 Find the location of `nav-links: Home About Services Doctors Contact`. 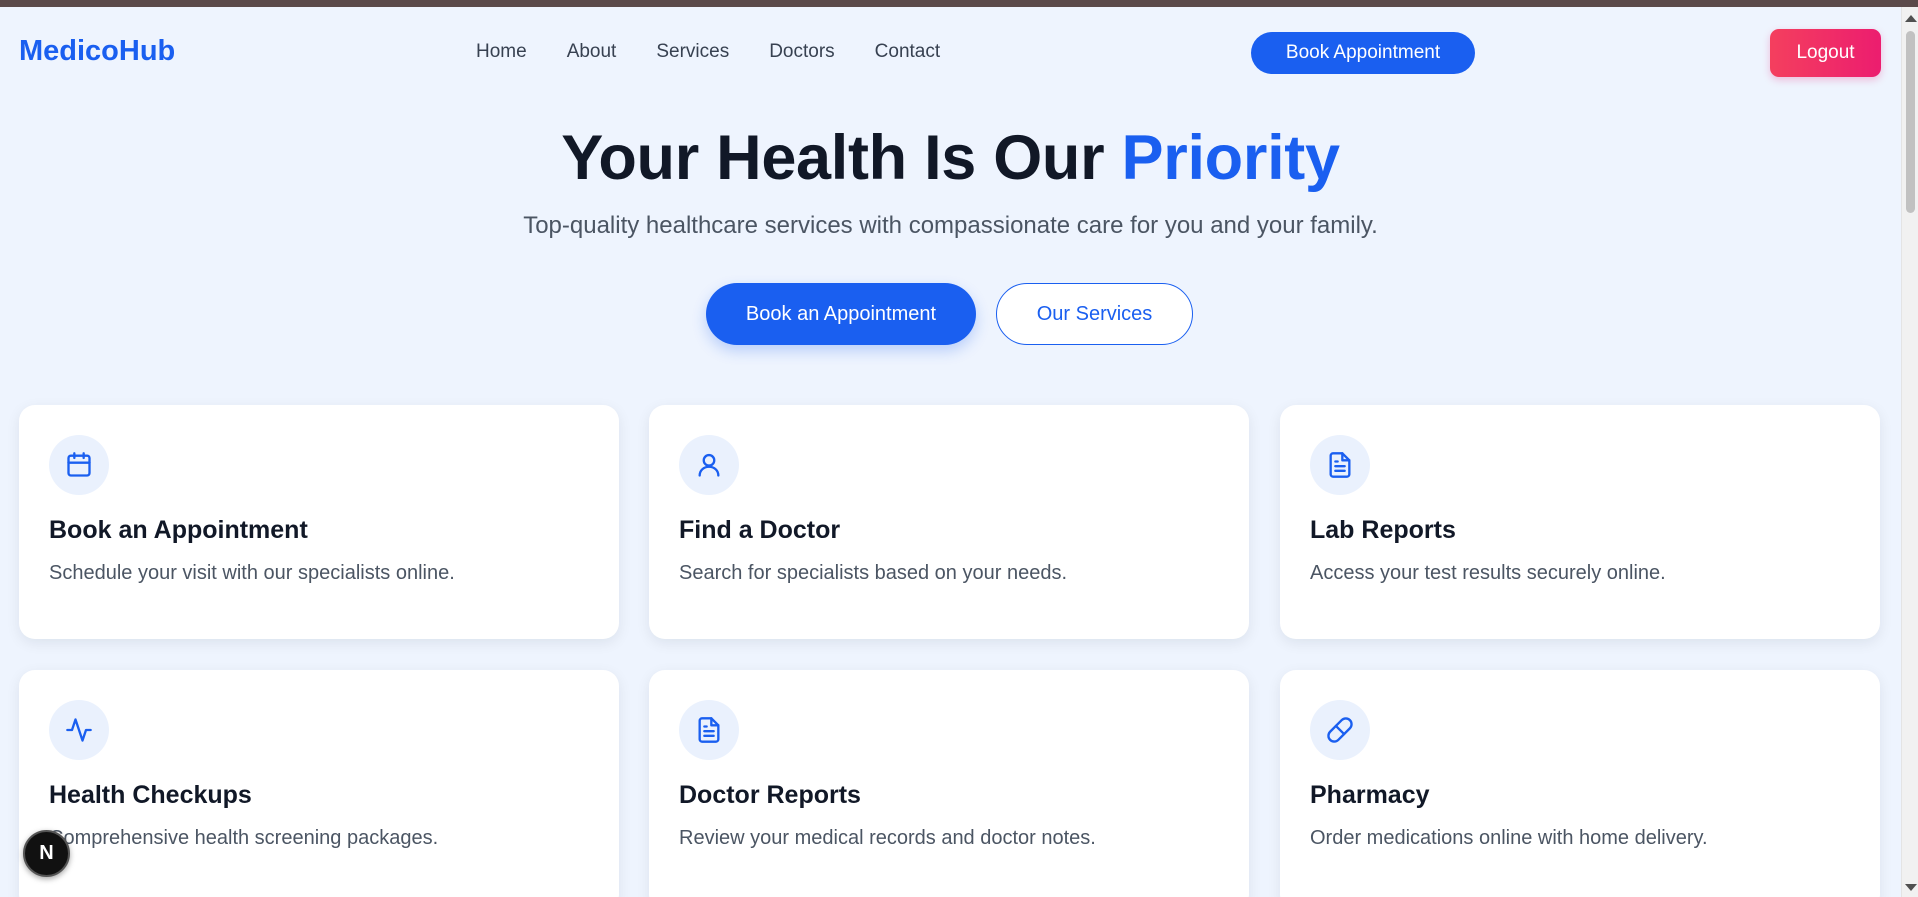

nav-links: Home About Services Doctors Contact is located at coordinates (708, 52).